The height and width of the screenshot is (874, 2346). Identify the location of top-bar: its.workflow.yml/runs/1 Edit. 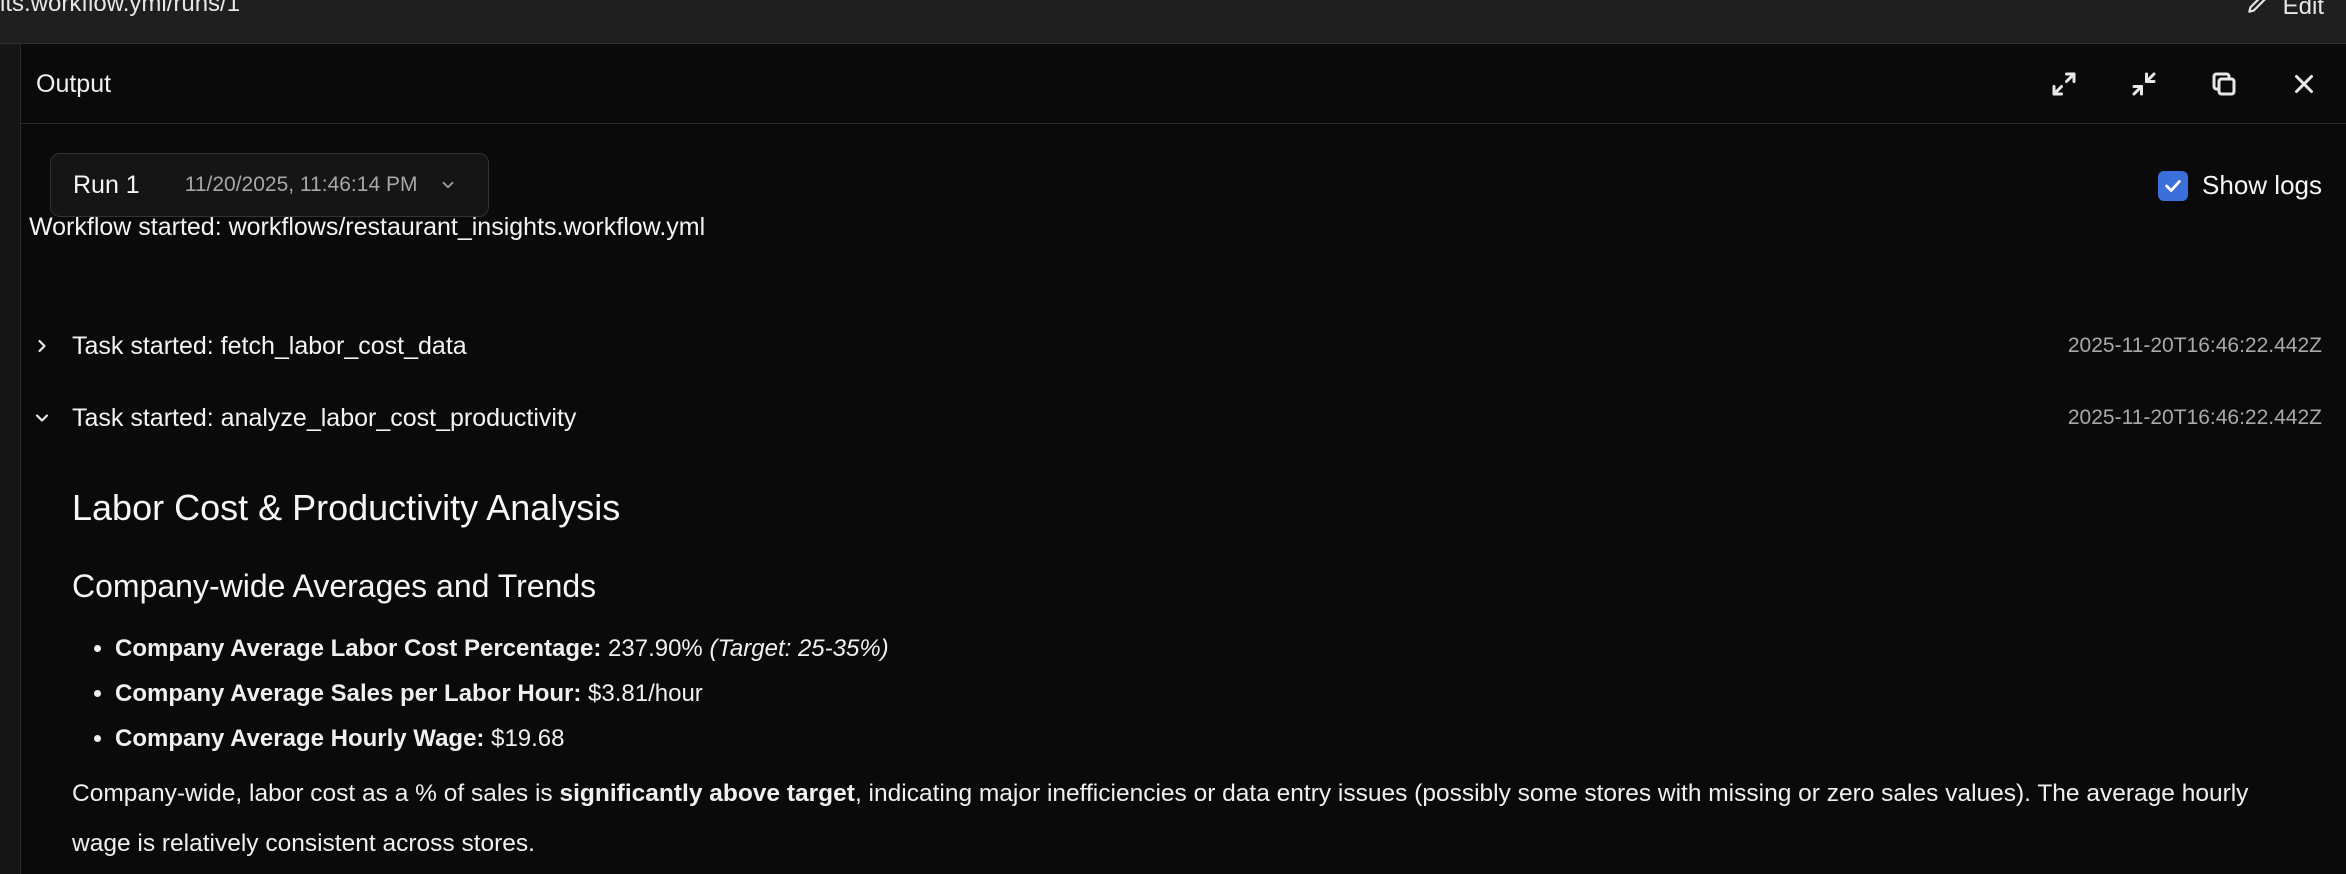
(1173, 22).